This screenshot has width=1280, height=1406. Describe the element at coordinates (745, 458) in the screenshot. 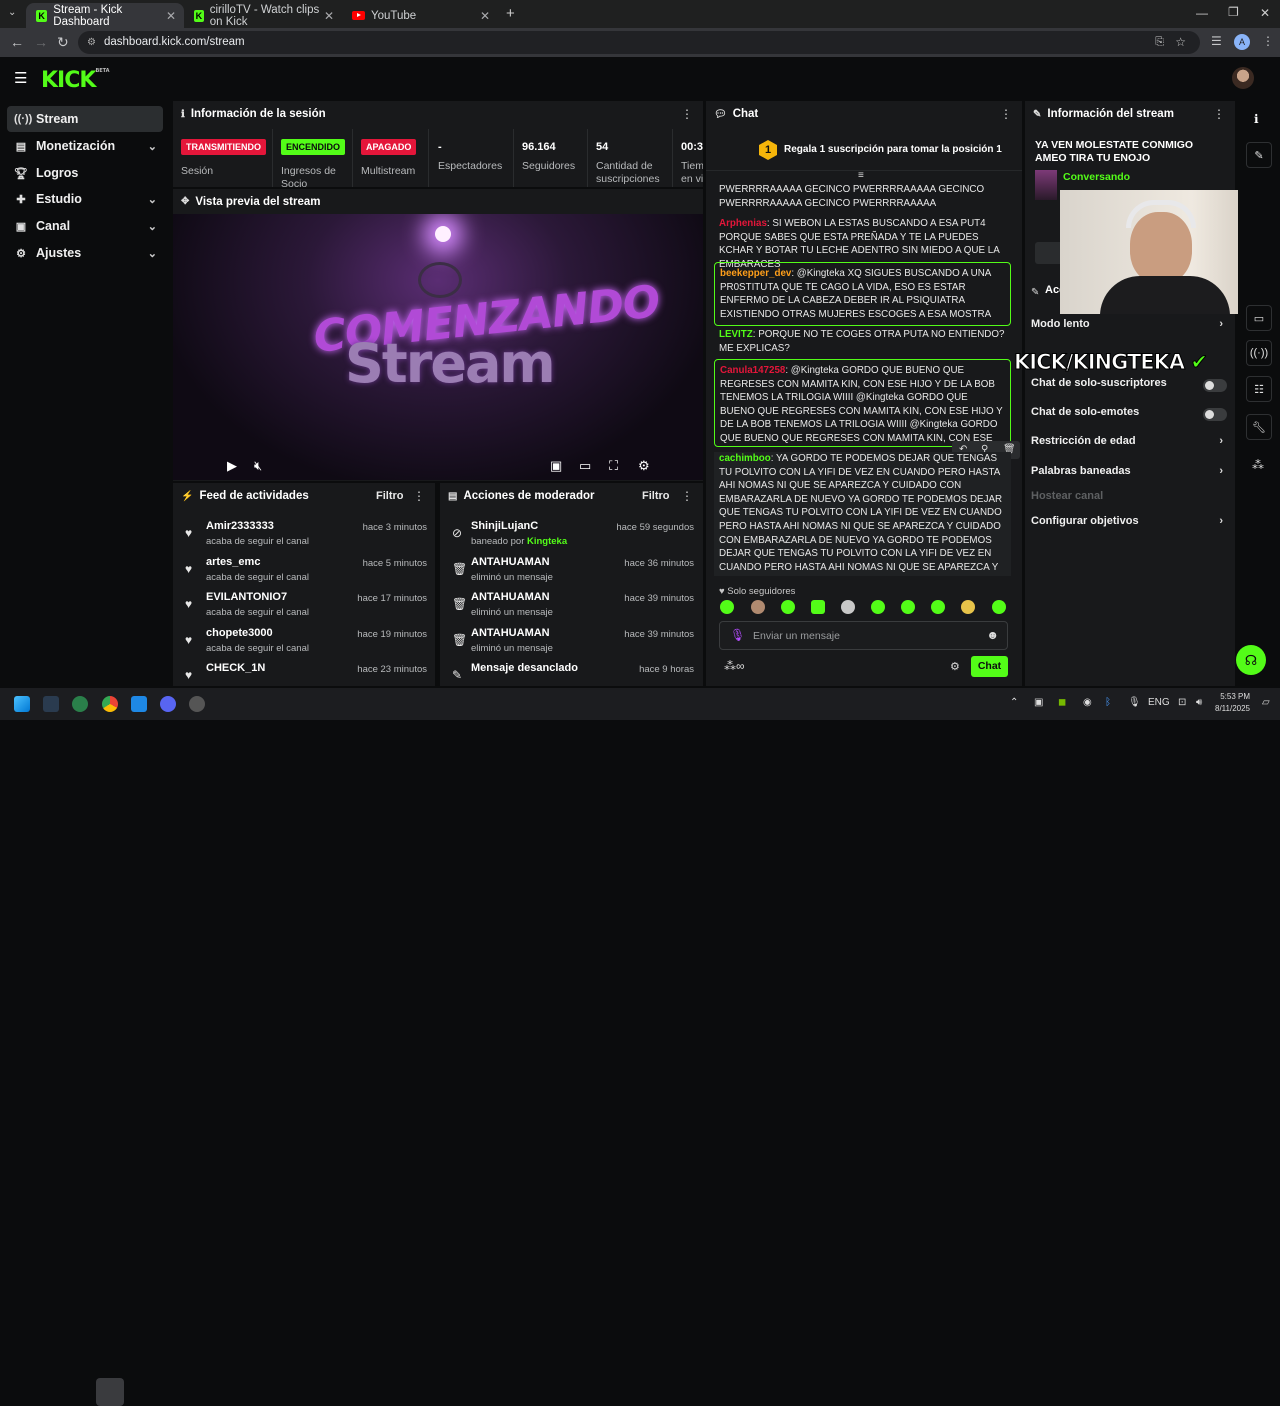

I see `chat-username: cachimboo` at that location.